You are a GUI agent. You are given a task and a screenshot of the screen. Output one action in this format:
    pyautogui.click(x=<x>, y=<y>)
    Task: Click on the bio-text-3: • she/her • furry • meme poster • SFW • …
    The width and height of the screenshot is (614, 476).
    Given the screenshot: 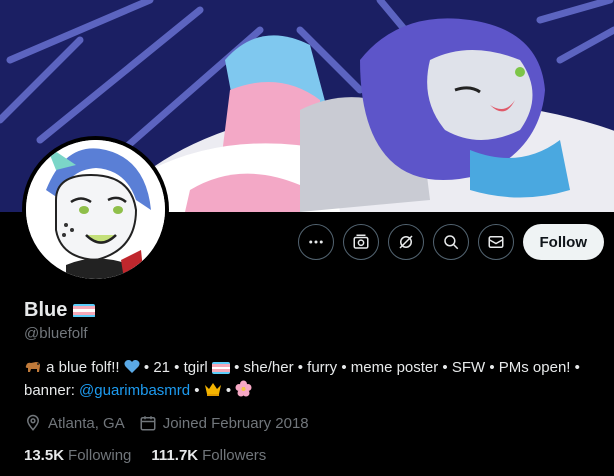 What is the action you would take?
    pyautogui.click(x=407, y=367)
    